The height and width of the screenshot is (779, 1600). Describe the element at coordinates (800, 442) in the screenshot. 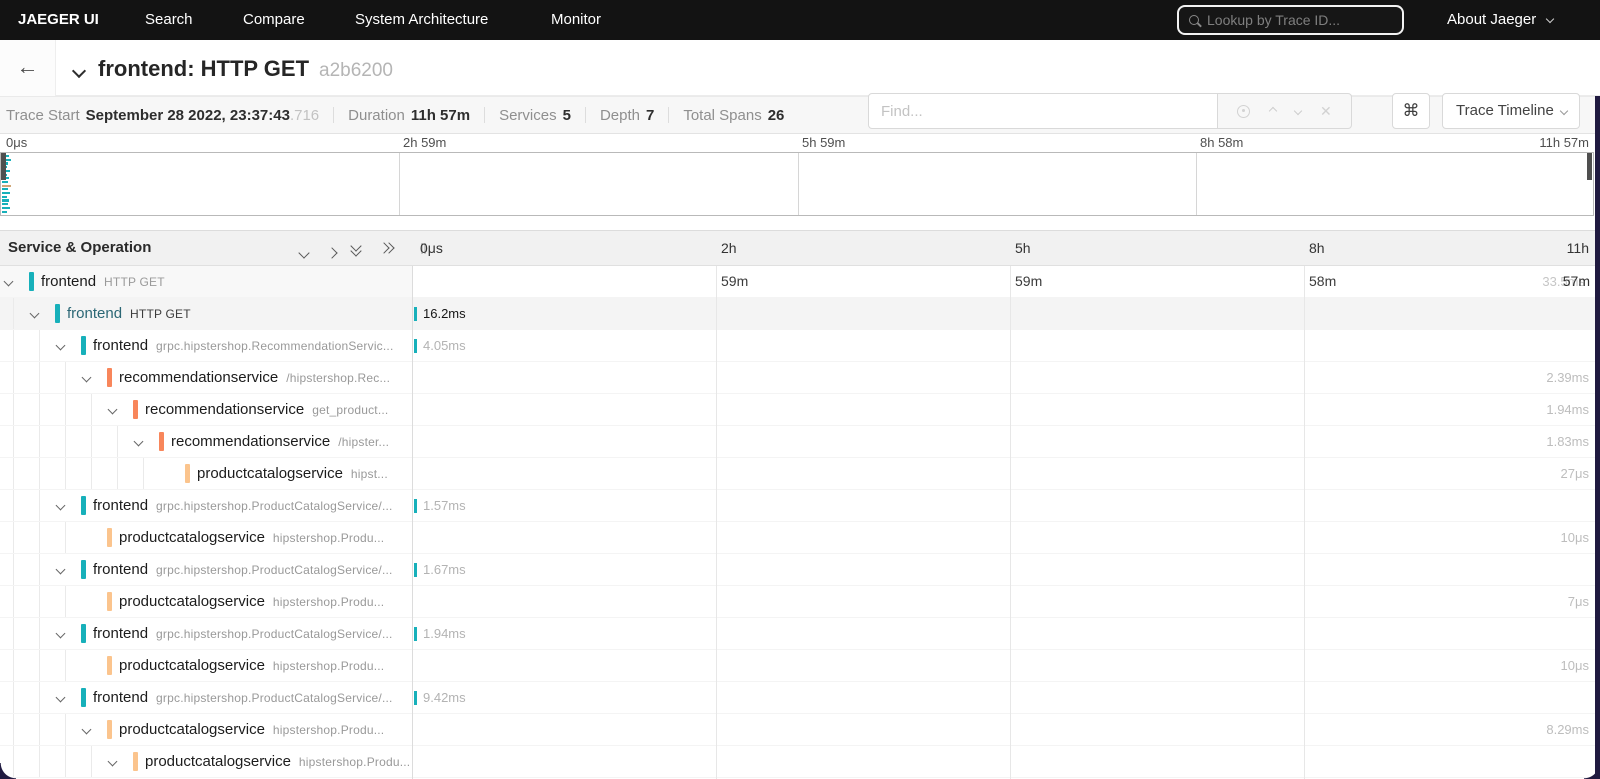

I see `span-row-recommendationservice: recommendationservice/hipster... 1.83ms` at that location.